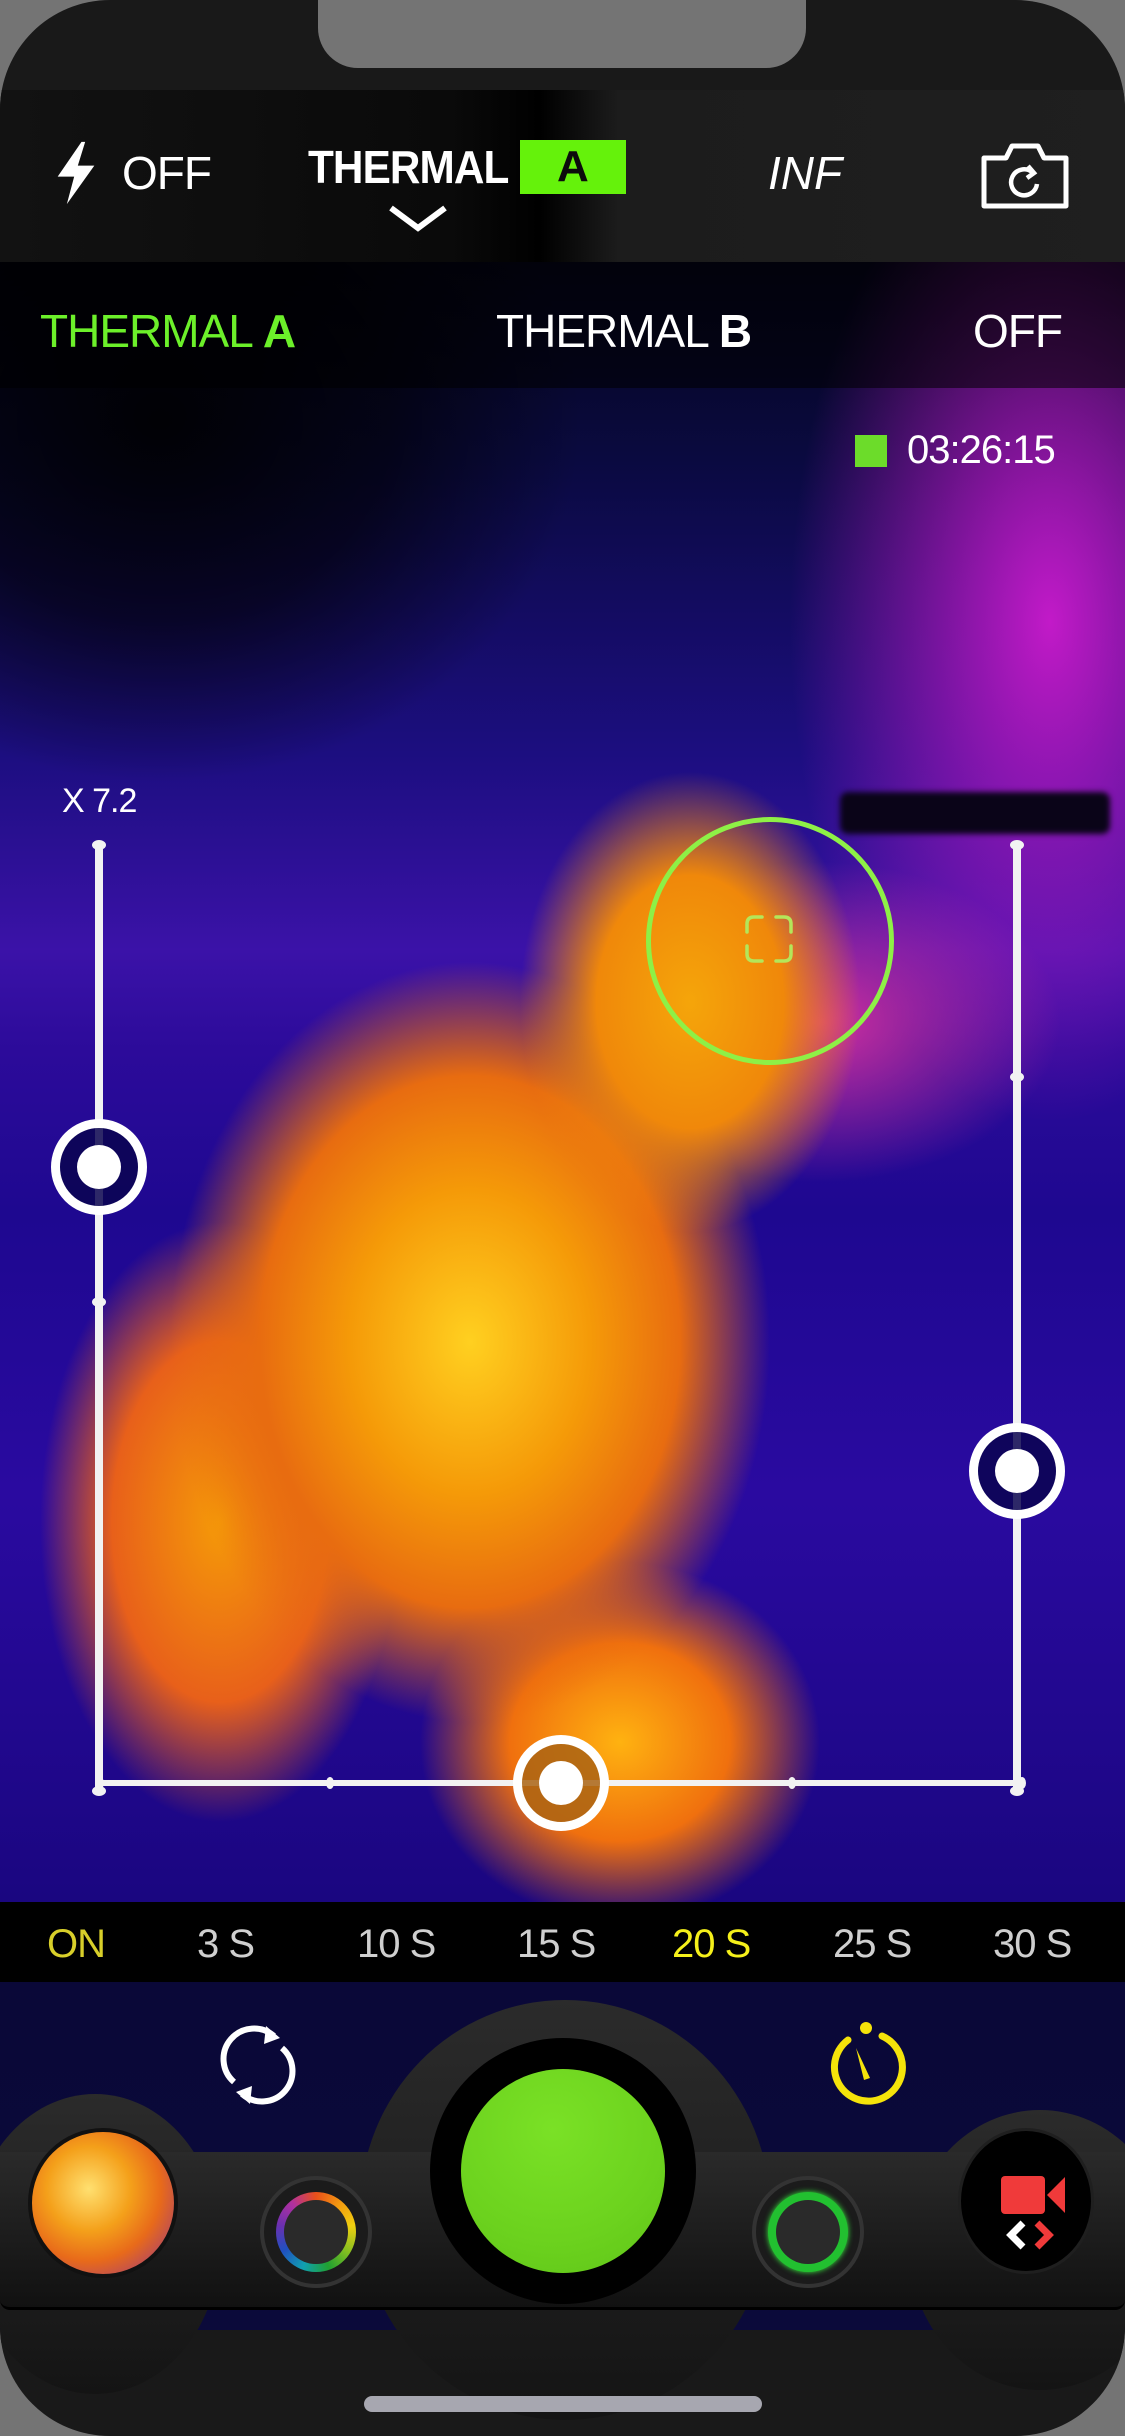 The height and width of the screenshot is (2436, 1125). What do you see at coordinates (868, 2066) in the screenshot?
I see `timer-icon` at bounding box center [868, 2066].